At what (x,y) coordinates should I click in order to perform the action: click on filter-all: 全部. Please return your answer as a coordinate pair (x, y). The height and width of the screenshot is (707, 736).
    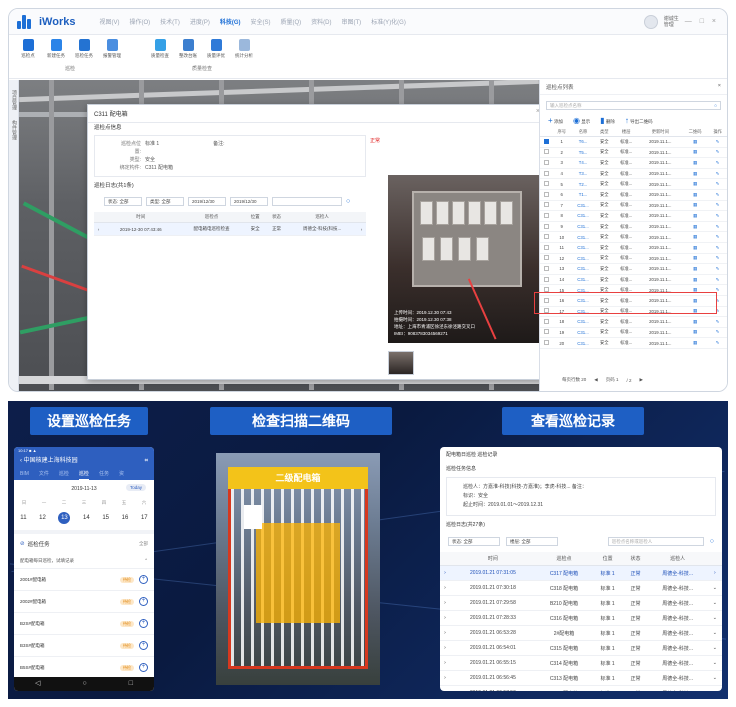
    Looking at the image, I should click on (143, 544).